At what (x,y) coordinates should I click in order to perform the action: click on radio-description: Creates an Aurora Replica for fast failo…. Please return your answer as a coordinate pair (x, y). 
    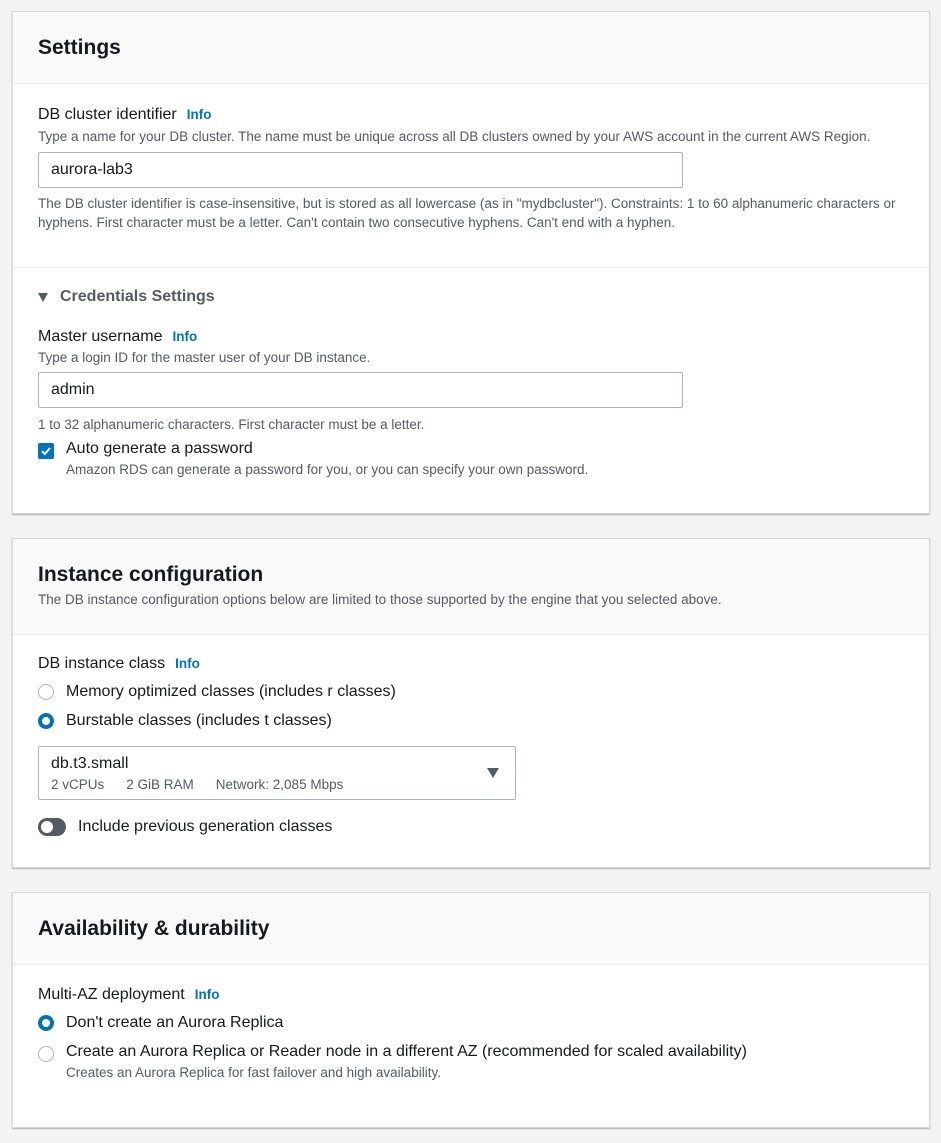
    Looking at the image, I should click on (253, 1072).